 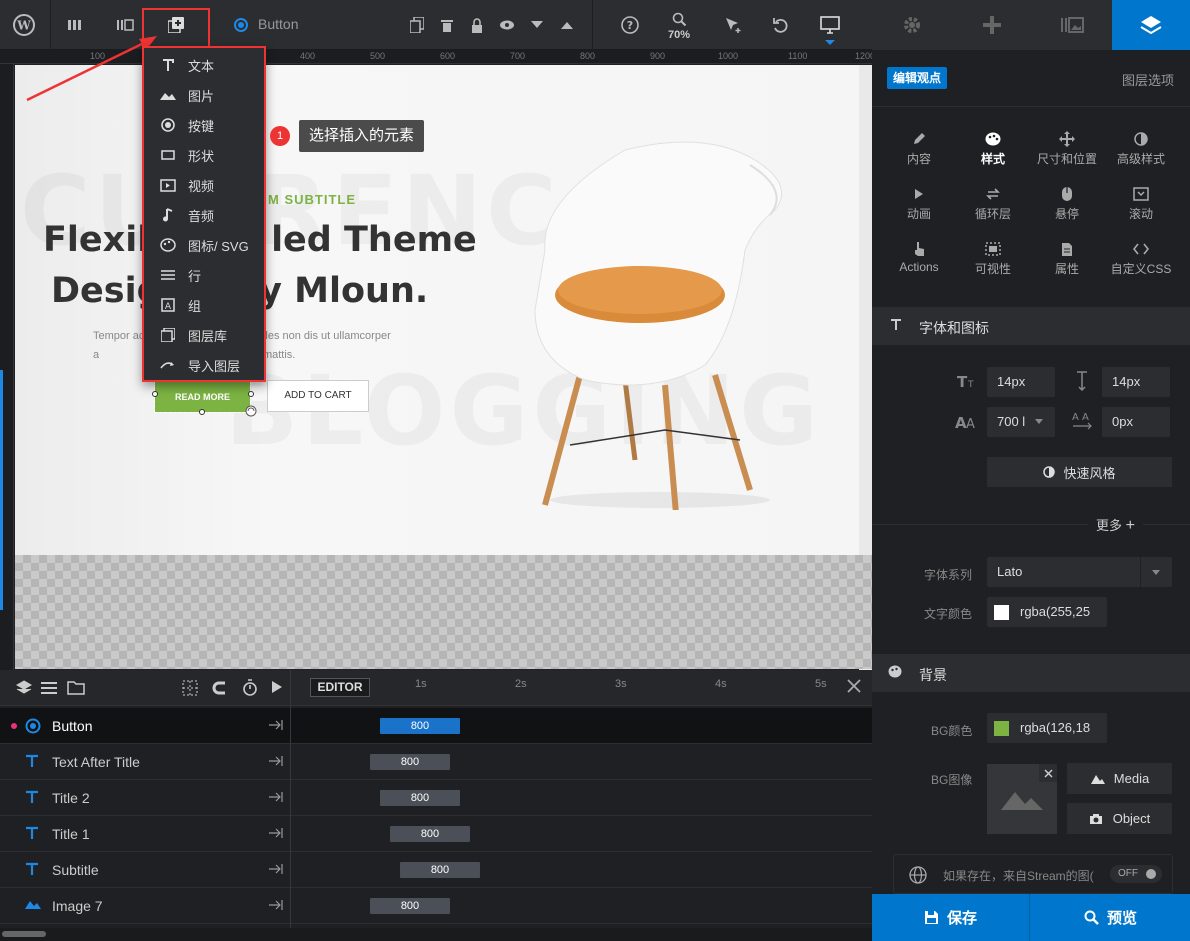 I want to click on lock-icon, so click(x=477, y=25).